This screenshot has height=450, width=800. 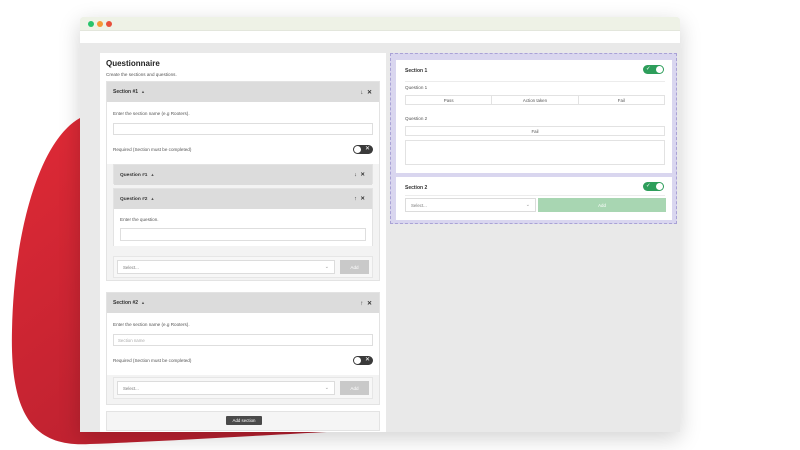 I want to click on question-2-header: Question #2 ▲ ↑ ✕, so click(x=243, y=199).